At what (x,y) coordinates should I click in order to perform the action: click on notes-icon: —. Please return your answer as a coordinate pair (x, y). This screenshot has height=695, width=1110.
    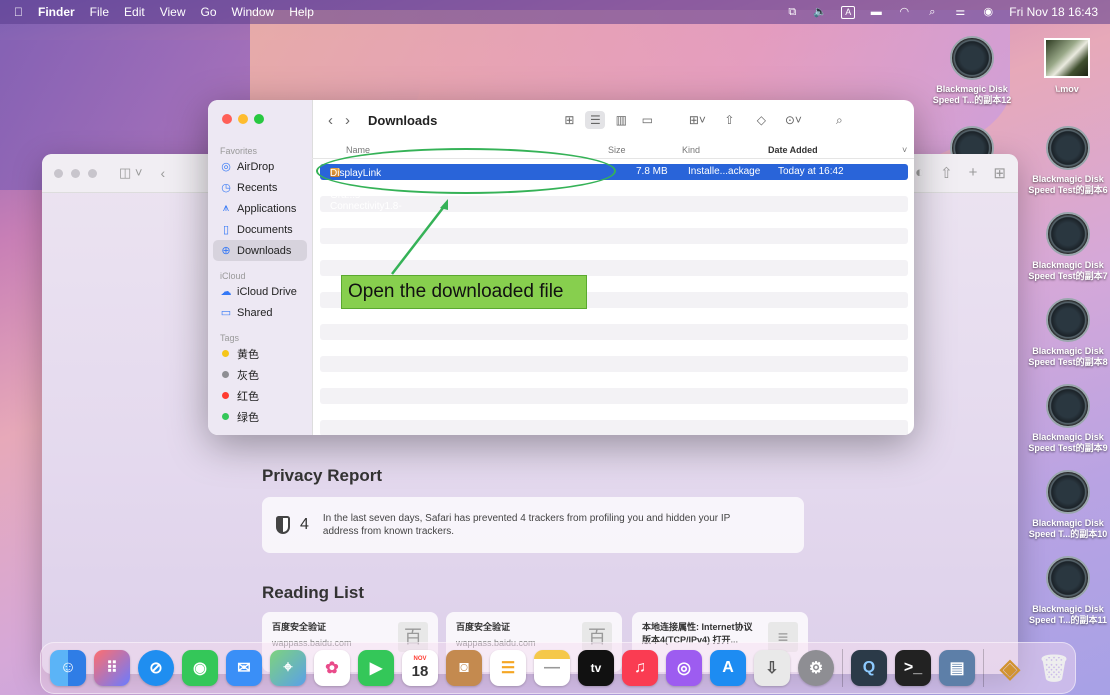
    Looking at the image, I should click on (552, 668).